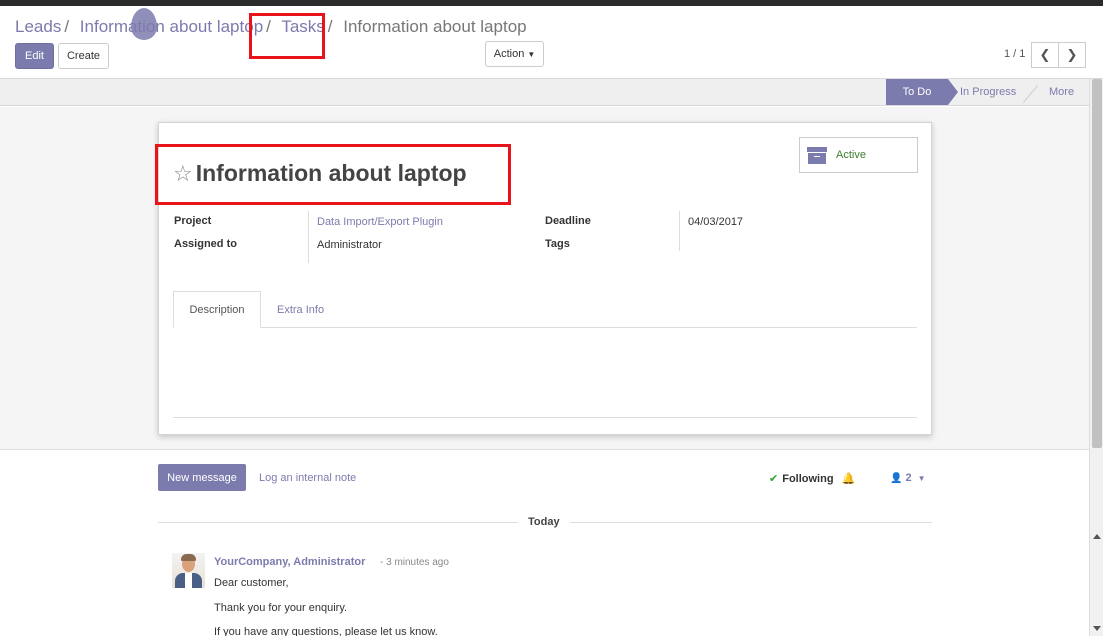  What do you see at coordinates (217, 309) in the screenshot?
I see `tab-description: Description` at bounding box center [217, 309].